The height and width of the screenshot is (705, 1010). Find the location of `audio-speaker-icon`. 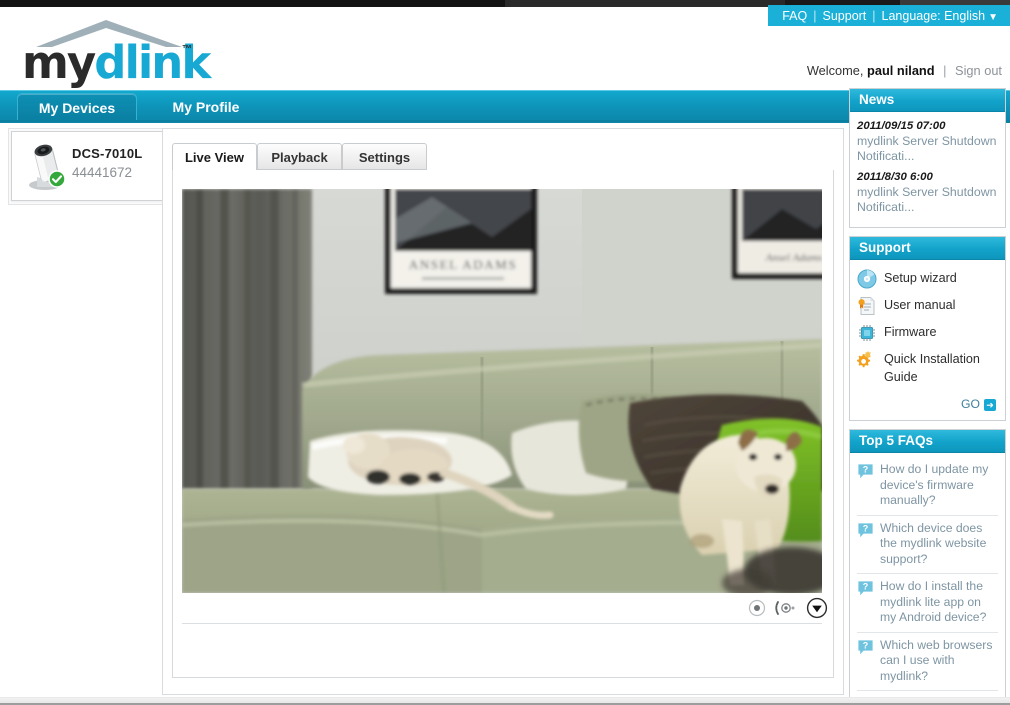

audio-speaker-icon is located at coordinates (786, 608).